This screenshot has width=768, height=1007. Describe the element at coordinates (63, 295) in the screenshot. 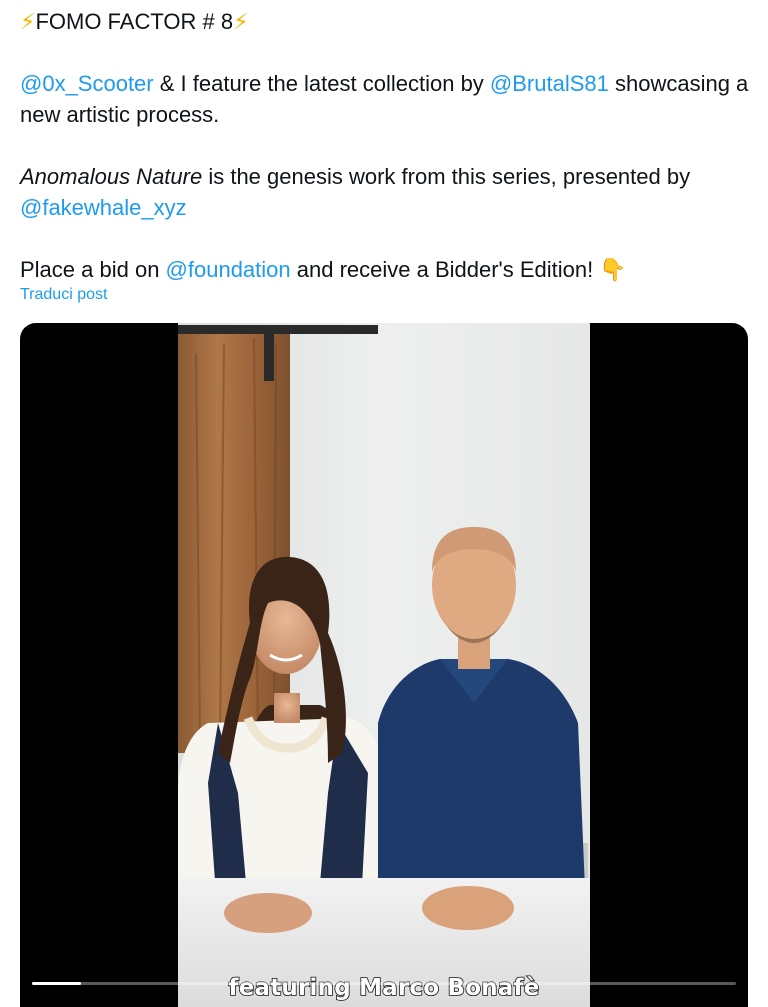

I see `translate-post-link: Traduci post` at that location.